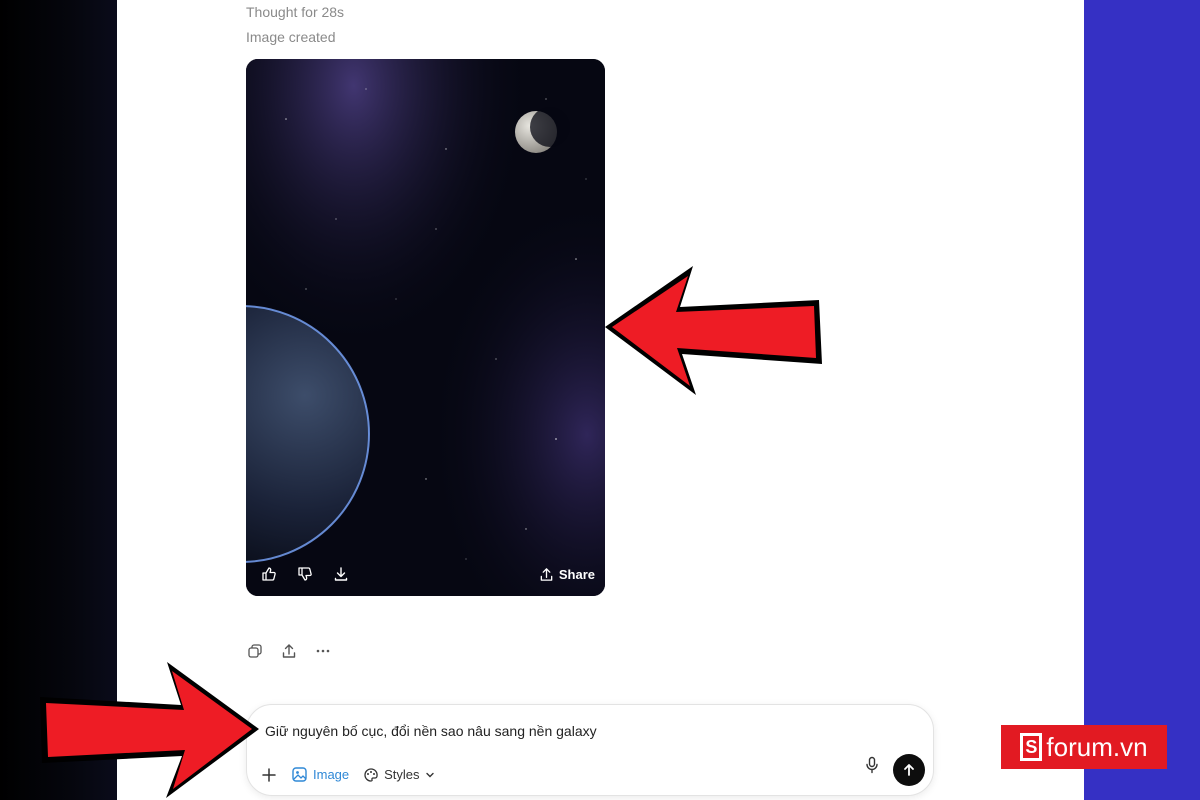 The width and height of the screenshot is (1200, 800). What do you see at coordinates (295, 12) in the screenshot?
I see `thought-status: Thought for 28s` at bounding box center [295, 12].